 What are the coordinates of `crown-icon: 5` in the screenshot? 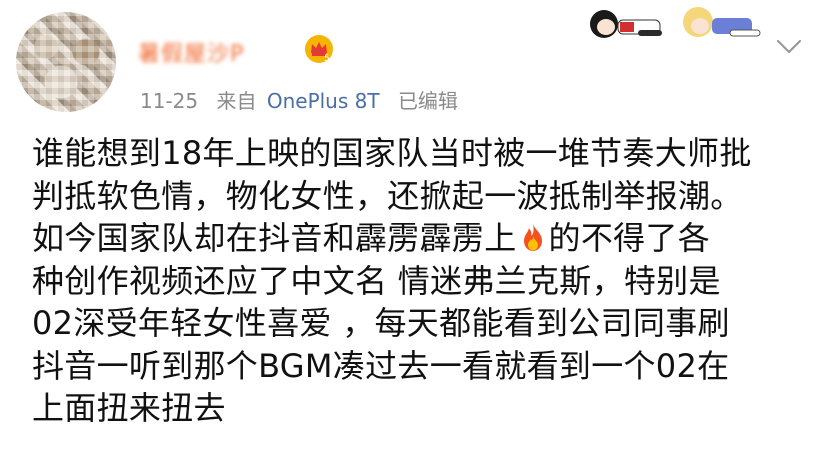 It's located at (319, 49).